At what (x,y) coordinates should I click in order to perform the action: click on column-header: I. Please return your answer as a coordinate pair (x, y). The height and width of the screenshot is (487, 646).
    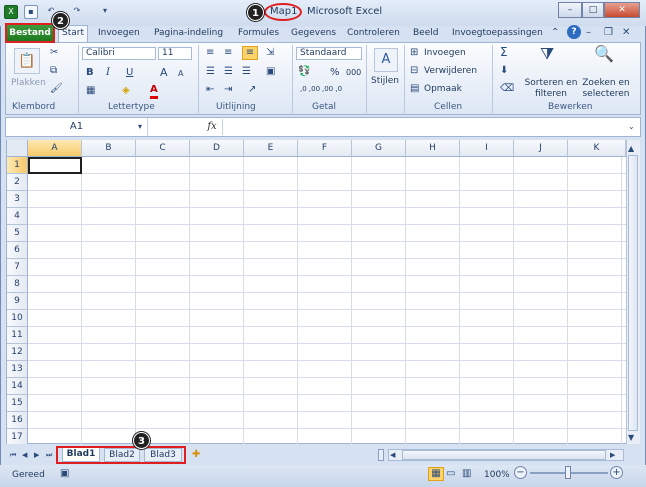
    Looking at the image, I should click on (487, 148).